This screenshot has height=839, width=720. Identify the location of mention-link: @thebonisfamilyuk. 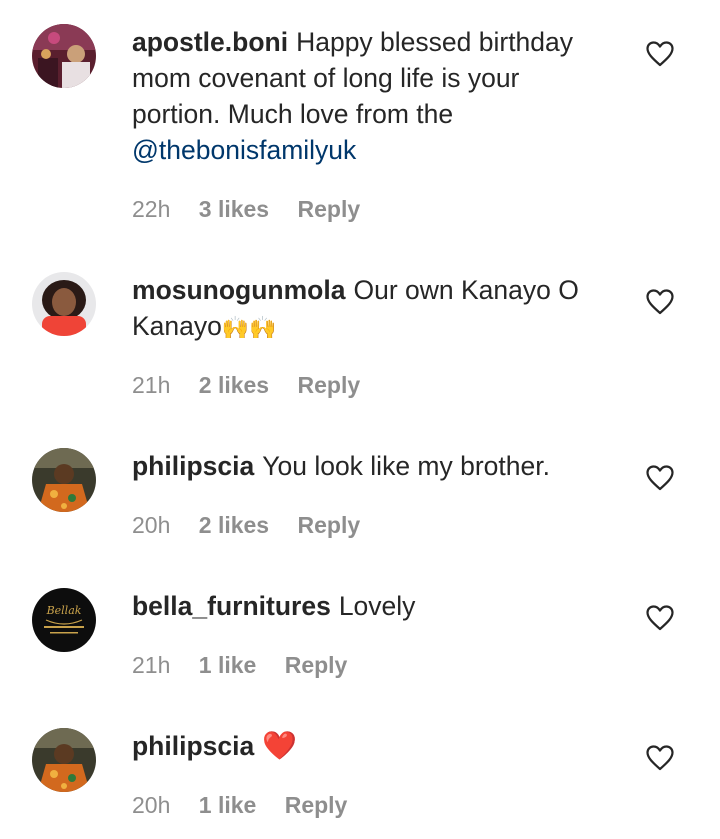
(244, 150).